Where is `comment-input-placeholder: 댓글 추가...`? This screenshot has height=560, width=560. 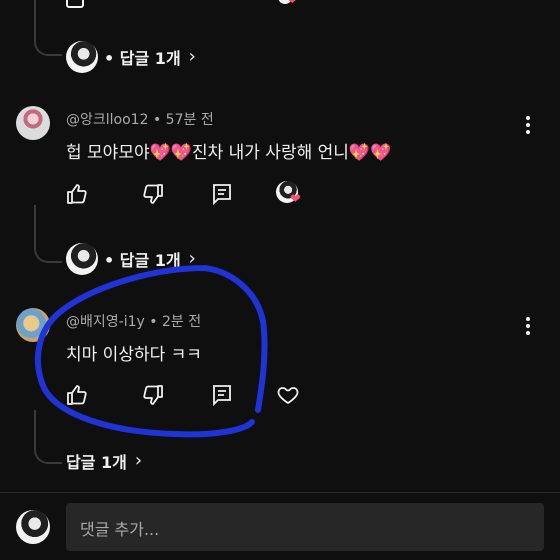
comment-input-placeholder: 댓글 추가... is located at coordinates (120, 529).